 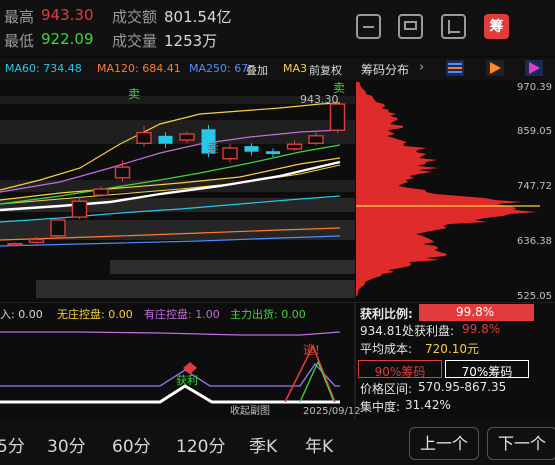 I want to click on next-button: 下一个, so click(x=521, y=443).